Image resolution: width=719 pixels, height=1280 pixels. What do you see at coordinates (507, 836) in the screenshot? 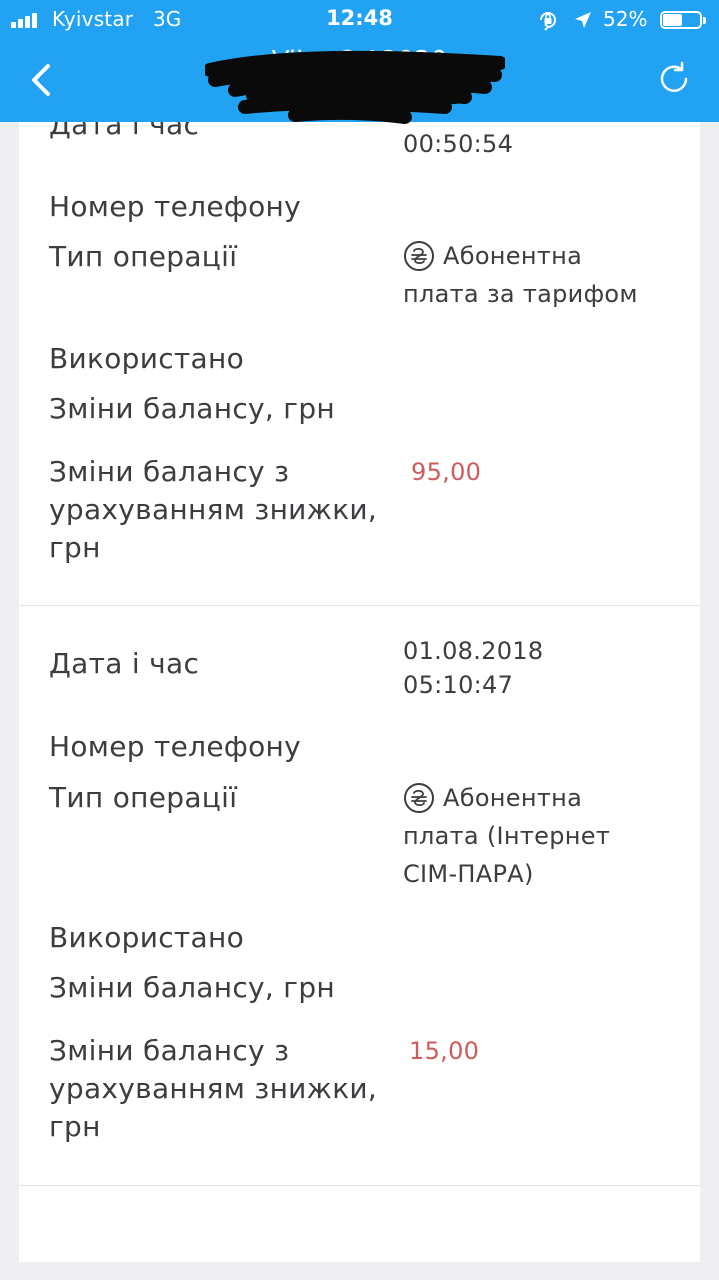
I see `operation-type-value: Абонентна плата (Інтернет СІМ-ПАРА)` at bounding box center [507, 836].